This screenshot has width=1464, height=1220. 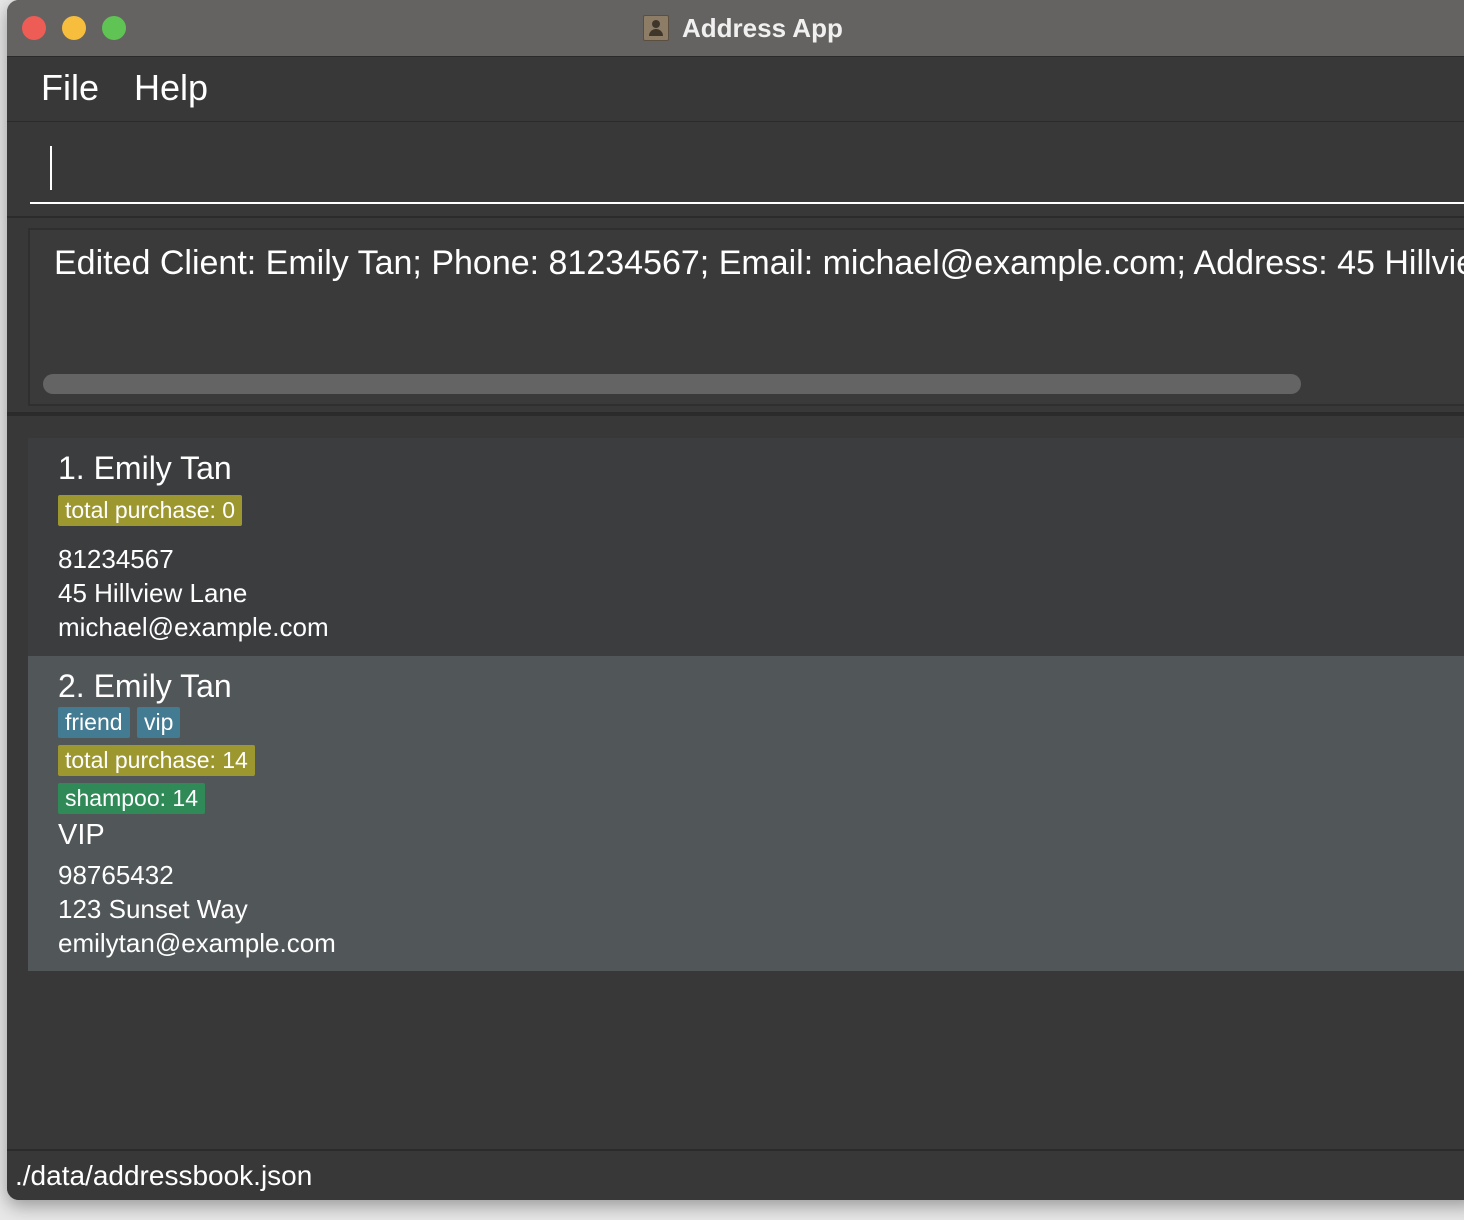 I want to click on person-name: 1. Emily Tan, so click(x=145, y=468).